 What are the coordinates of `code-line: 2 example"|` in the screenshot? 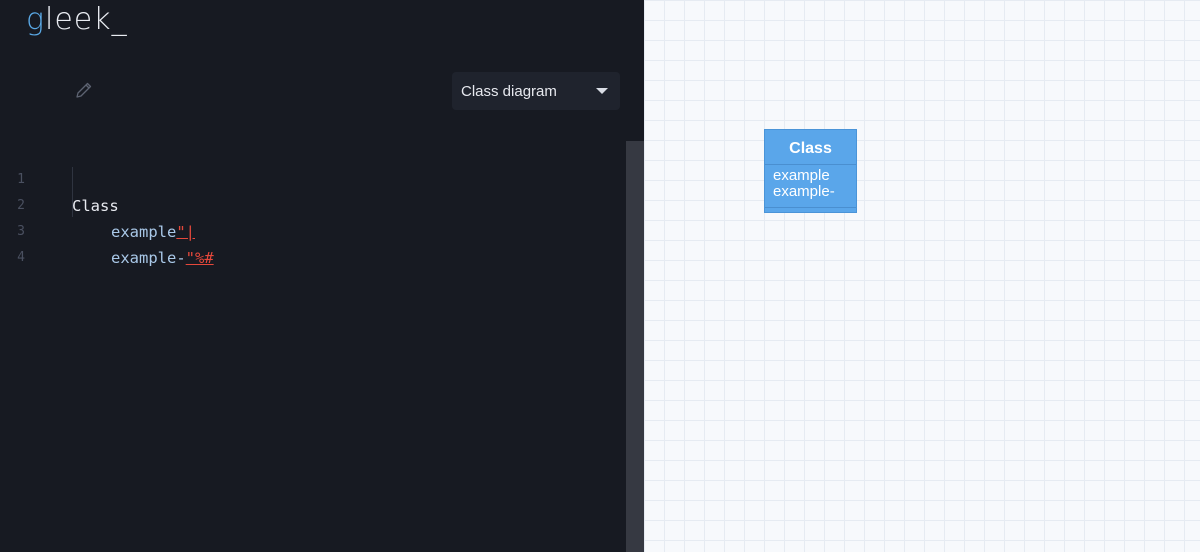 It's located at (310, 204).